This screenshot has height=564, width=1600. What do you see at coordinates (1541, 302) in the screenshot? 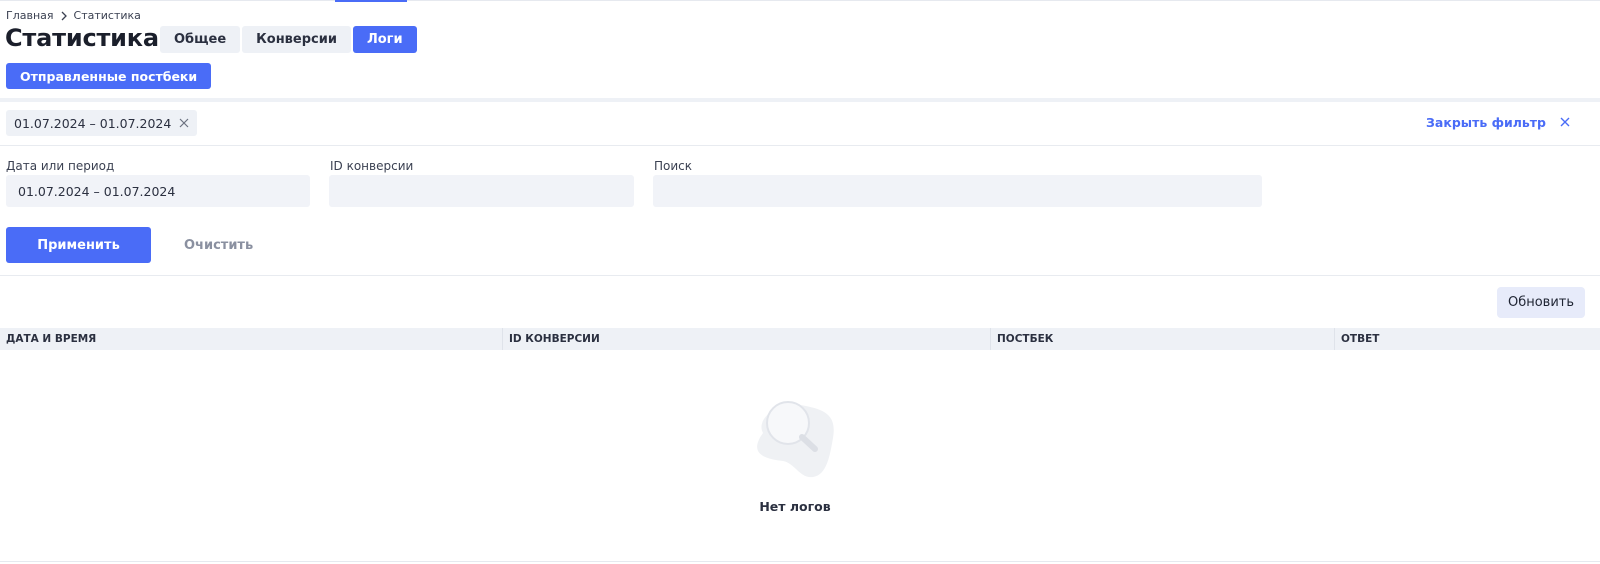
I see `refresh-button: Обновить` at bounding box center [1541, 302].